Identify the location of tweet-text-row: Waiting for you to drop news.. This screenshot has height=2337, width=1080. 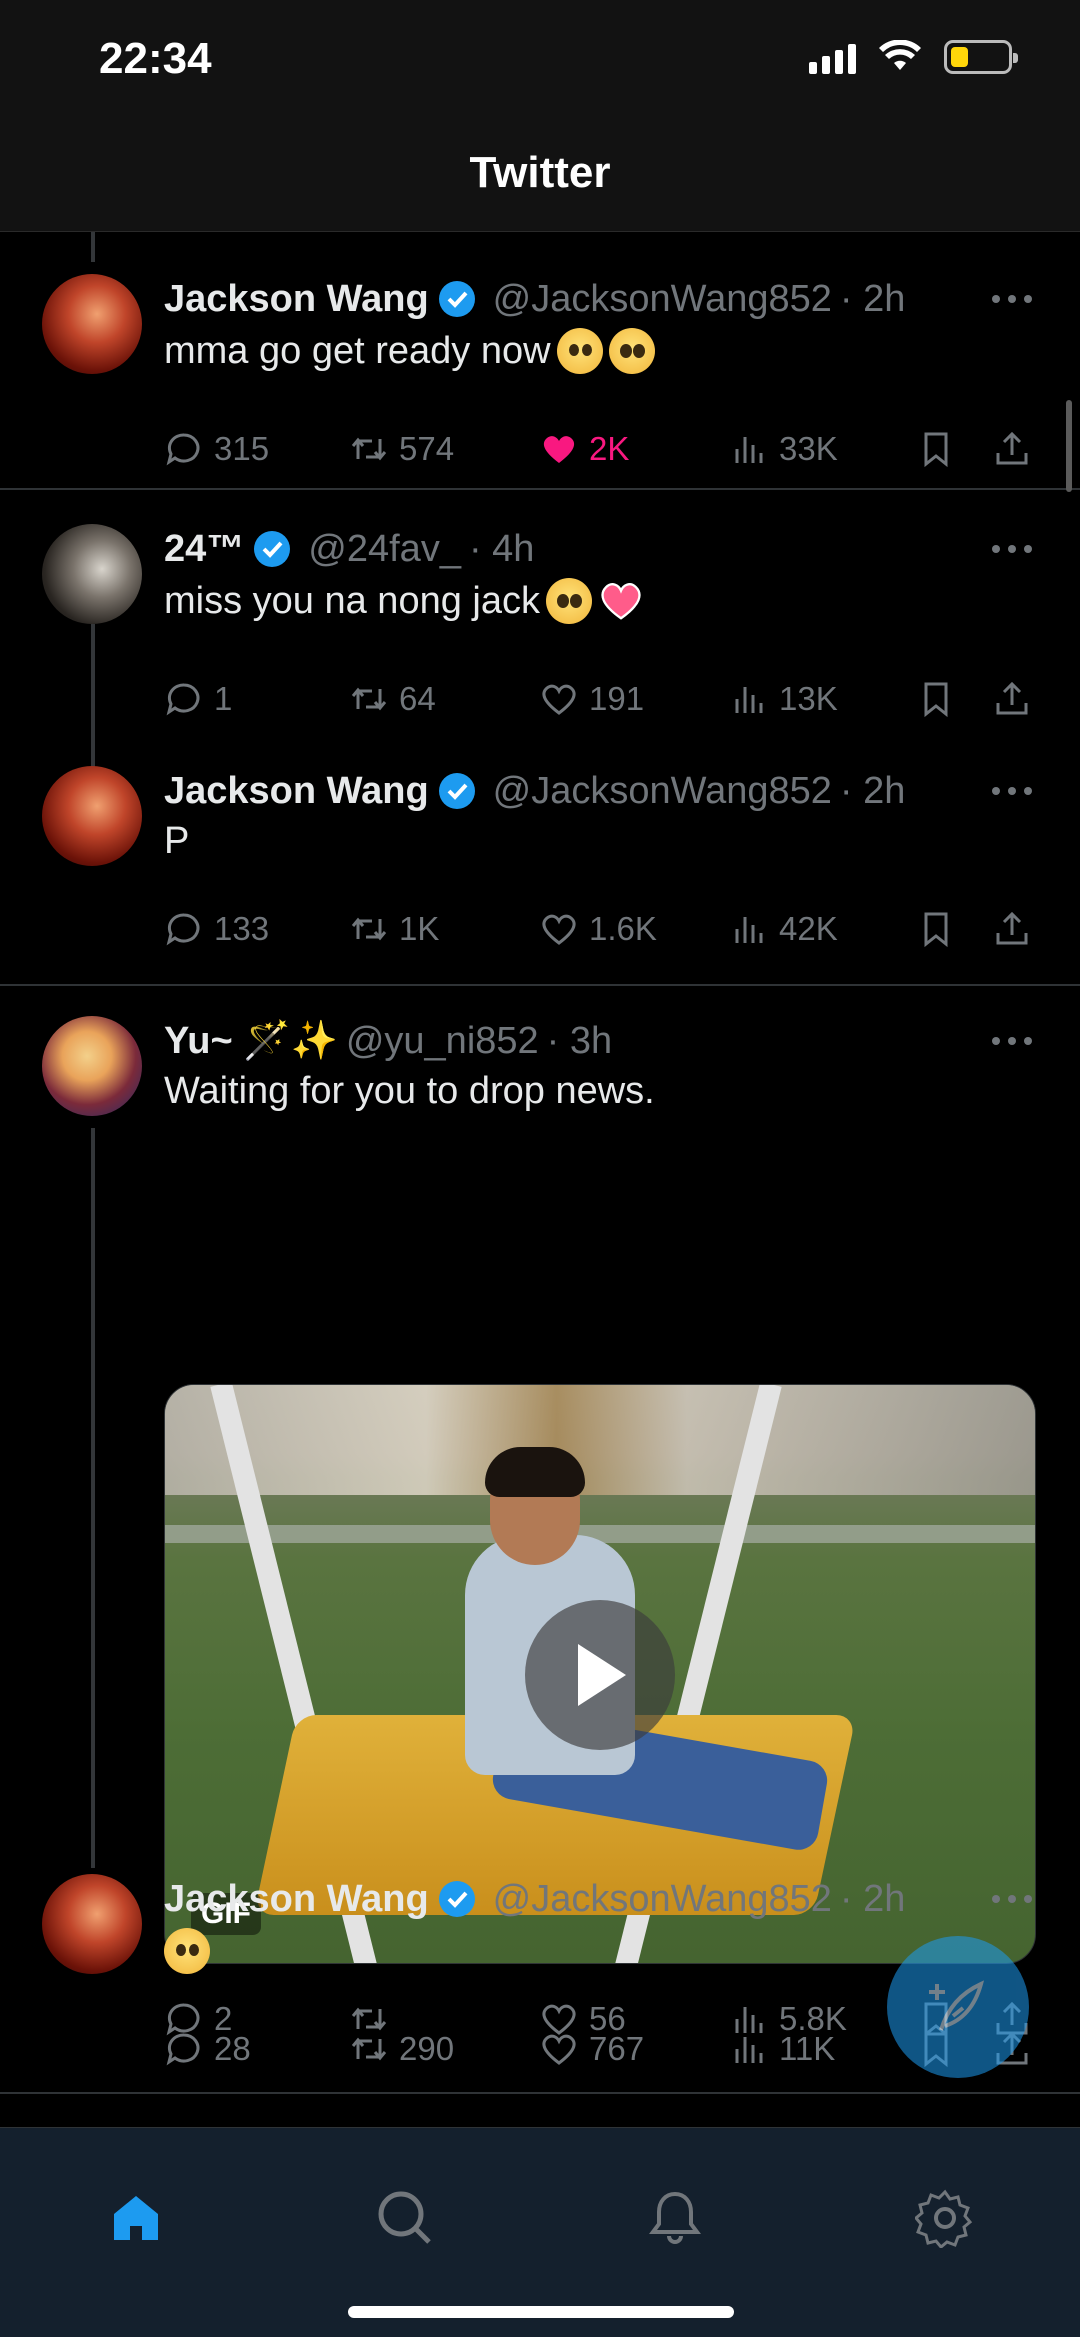
(409, 1091).